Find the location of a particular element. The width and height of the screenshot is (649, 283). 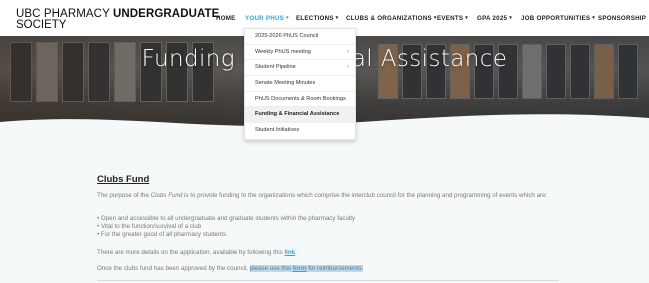

nav-your-phus: YOUR PHUS ▾ is located at coordinates (267, 18).